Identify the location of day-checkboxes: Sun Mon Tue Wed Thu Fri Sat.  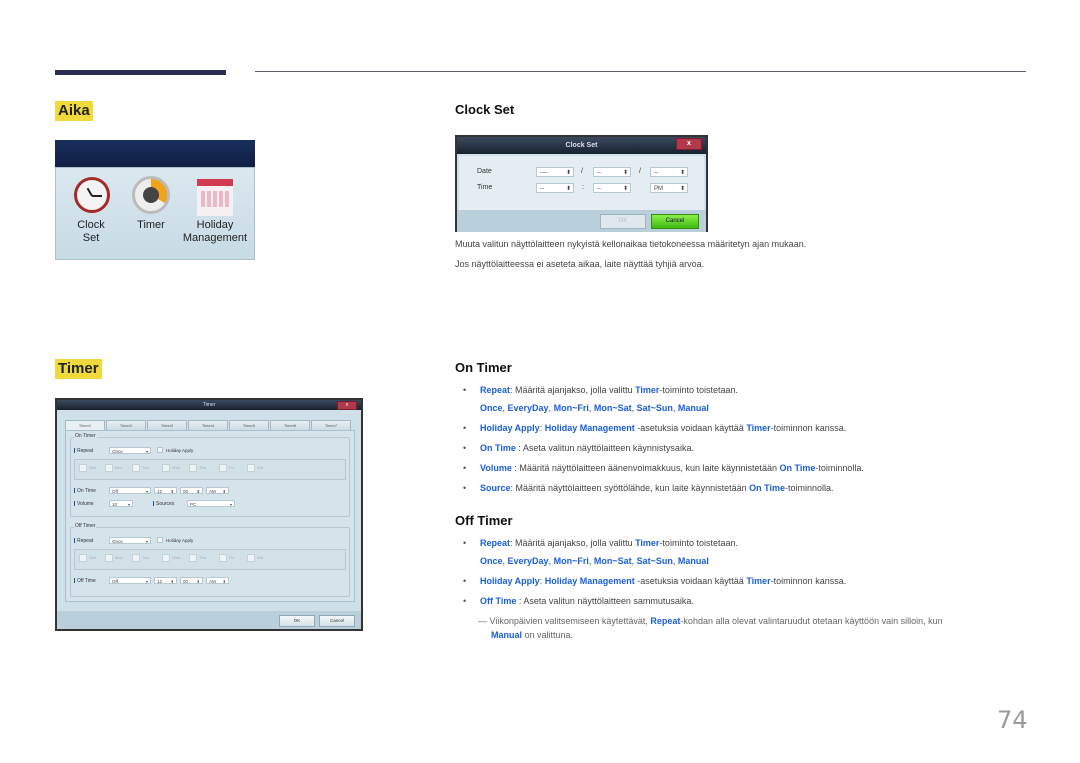
(210, 469).